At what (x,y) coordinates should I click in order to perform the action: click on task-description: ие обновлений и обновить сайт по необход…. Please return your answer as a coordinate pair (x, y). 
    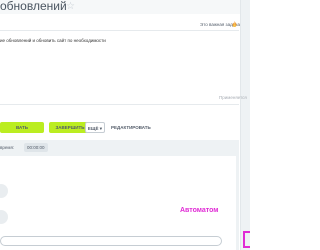
    Looking at the image, I should click on (53, 40).